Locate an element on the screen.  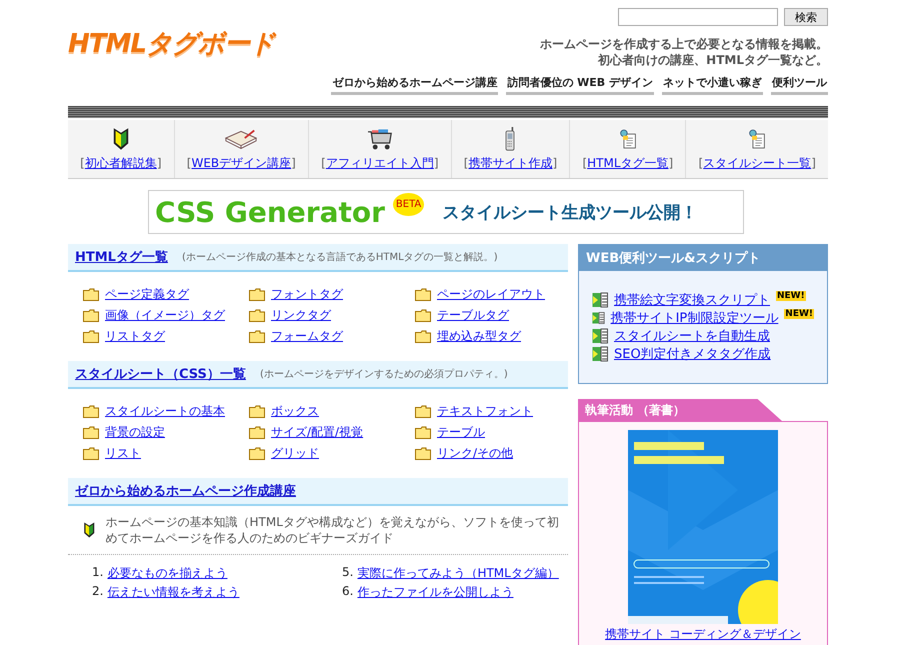
category-link: HTMLタグ一覧 is located at coordinates (628, 163).